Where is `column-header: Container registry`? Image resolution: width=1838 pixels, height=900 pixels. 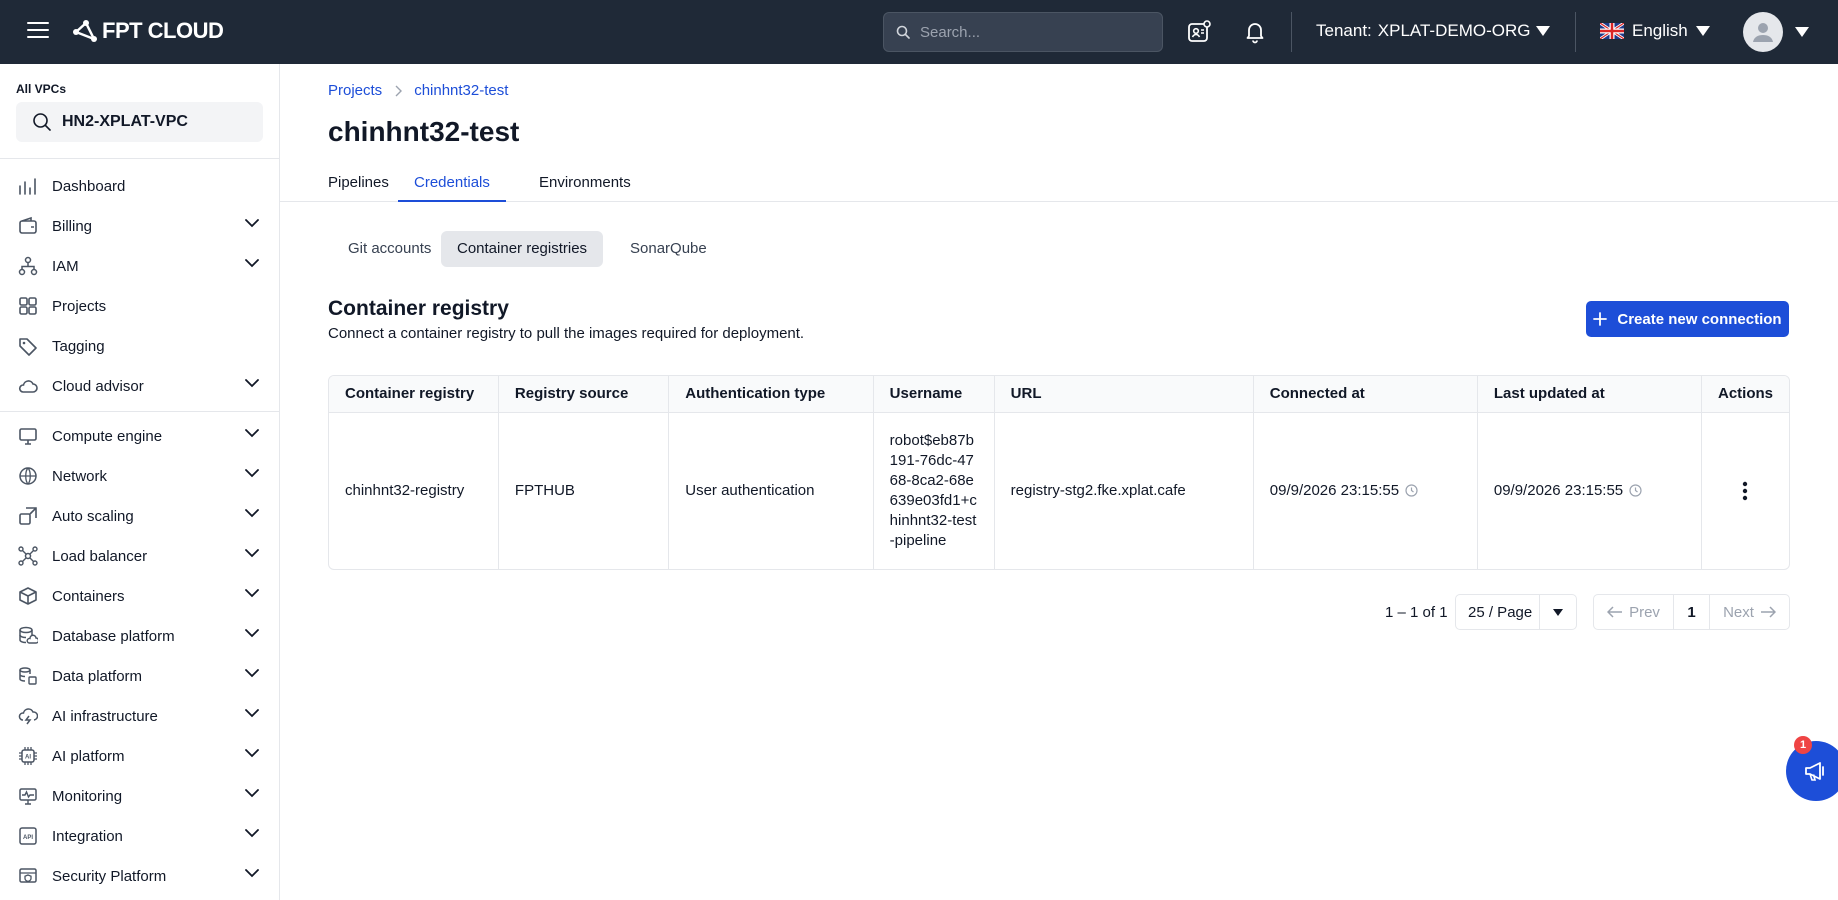 column-header: Container registry is located at coordinates (414, 394).